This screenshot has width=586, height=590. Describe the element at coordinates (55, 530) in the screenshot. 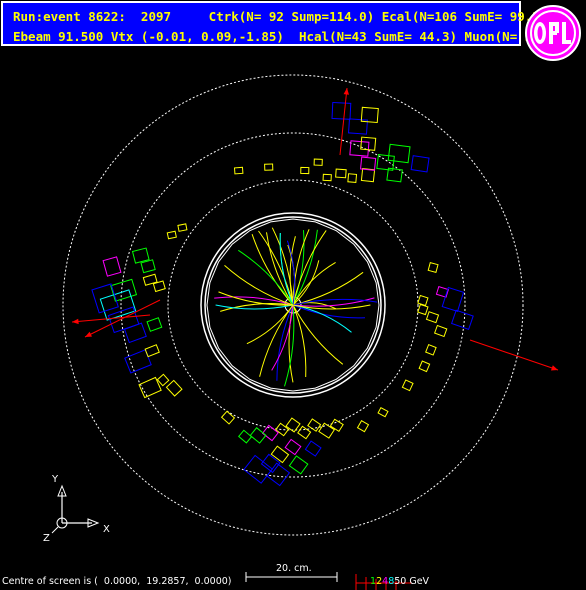

I see `z-axis-line` at that location.